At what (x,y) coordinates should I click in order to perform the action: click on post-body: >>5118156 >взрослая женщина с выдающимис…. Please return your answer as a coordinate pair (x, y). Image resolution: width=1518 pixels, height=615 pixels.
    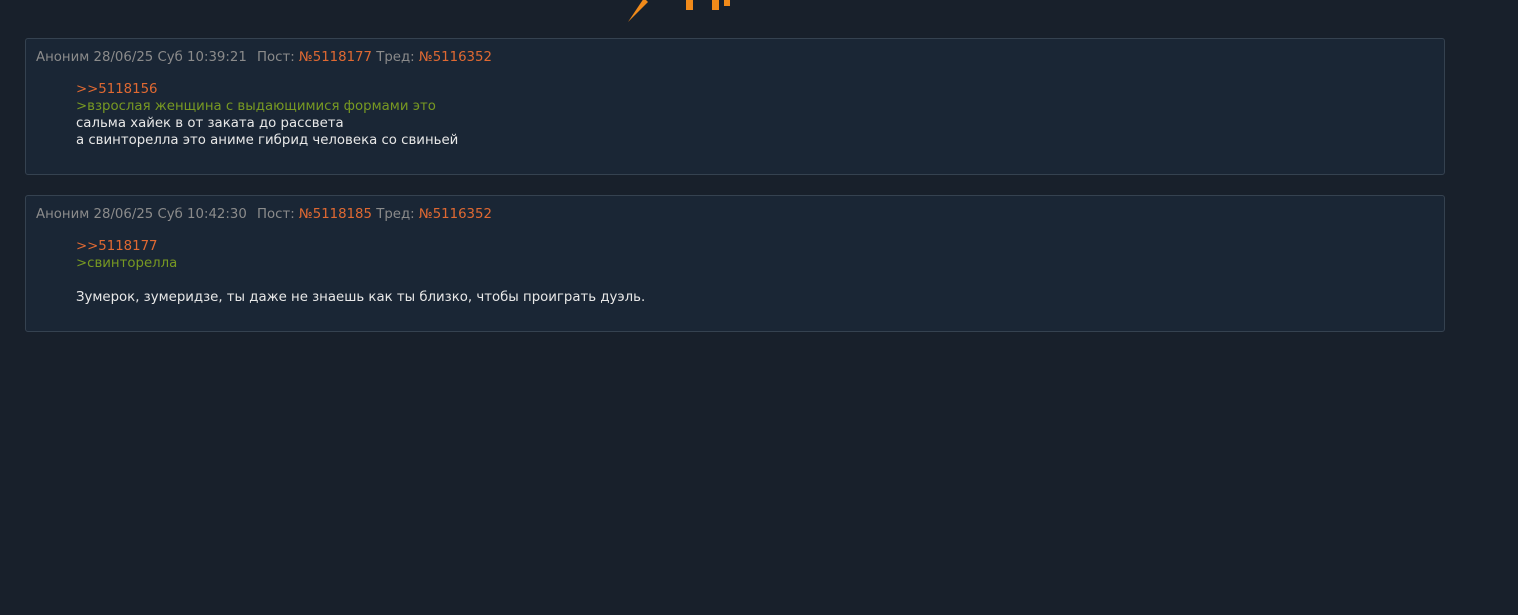
    Looking at the image, I should click on (755, 115).